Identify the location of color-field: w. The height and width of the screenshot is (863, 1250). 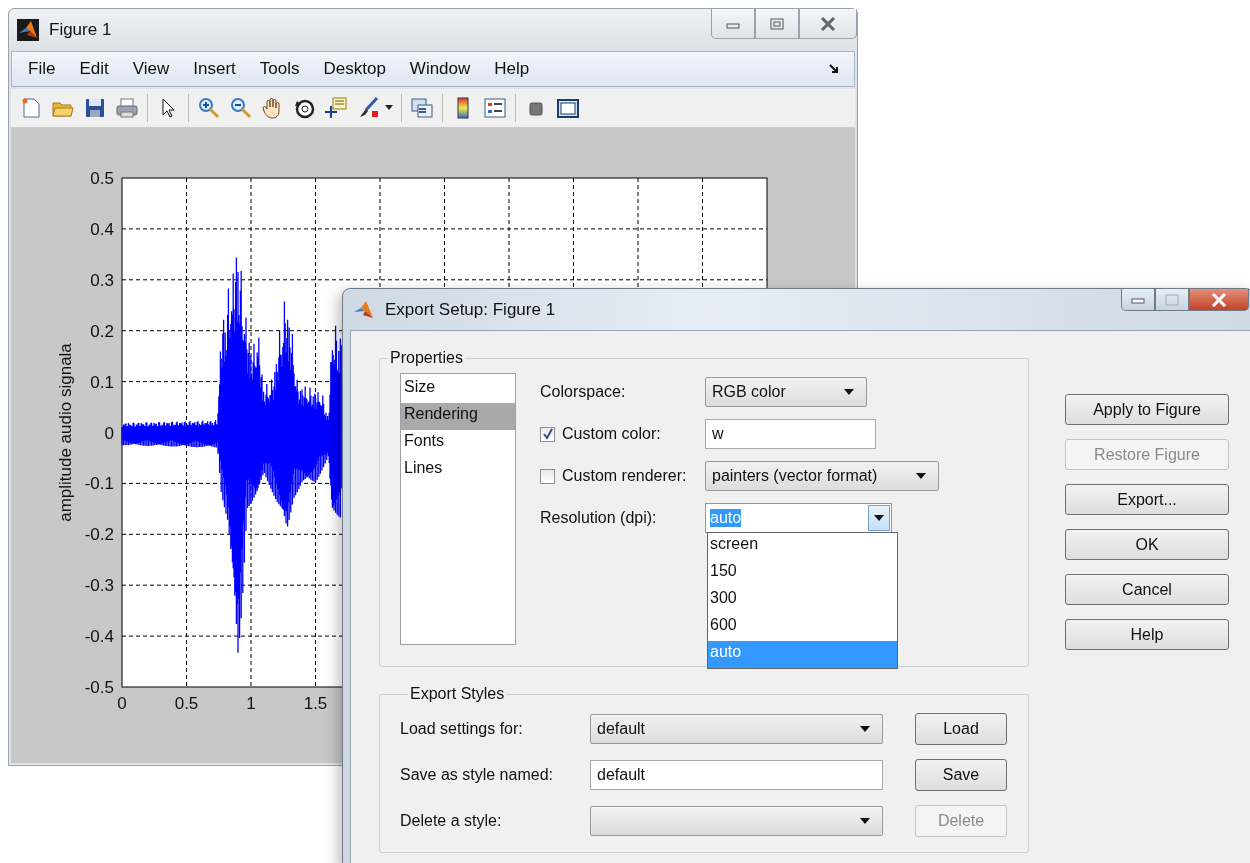
(790, 434).